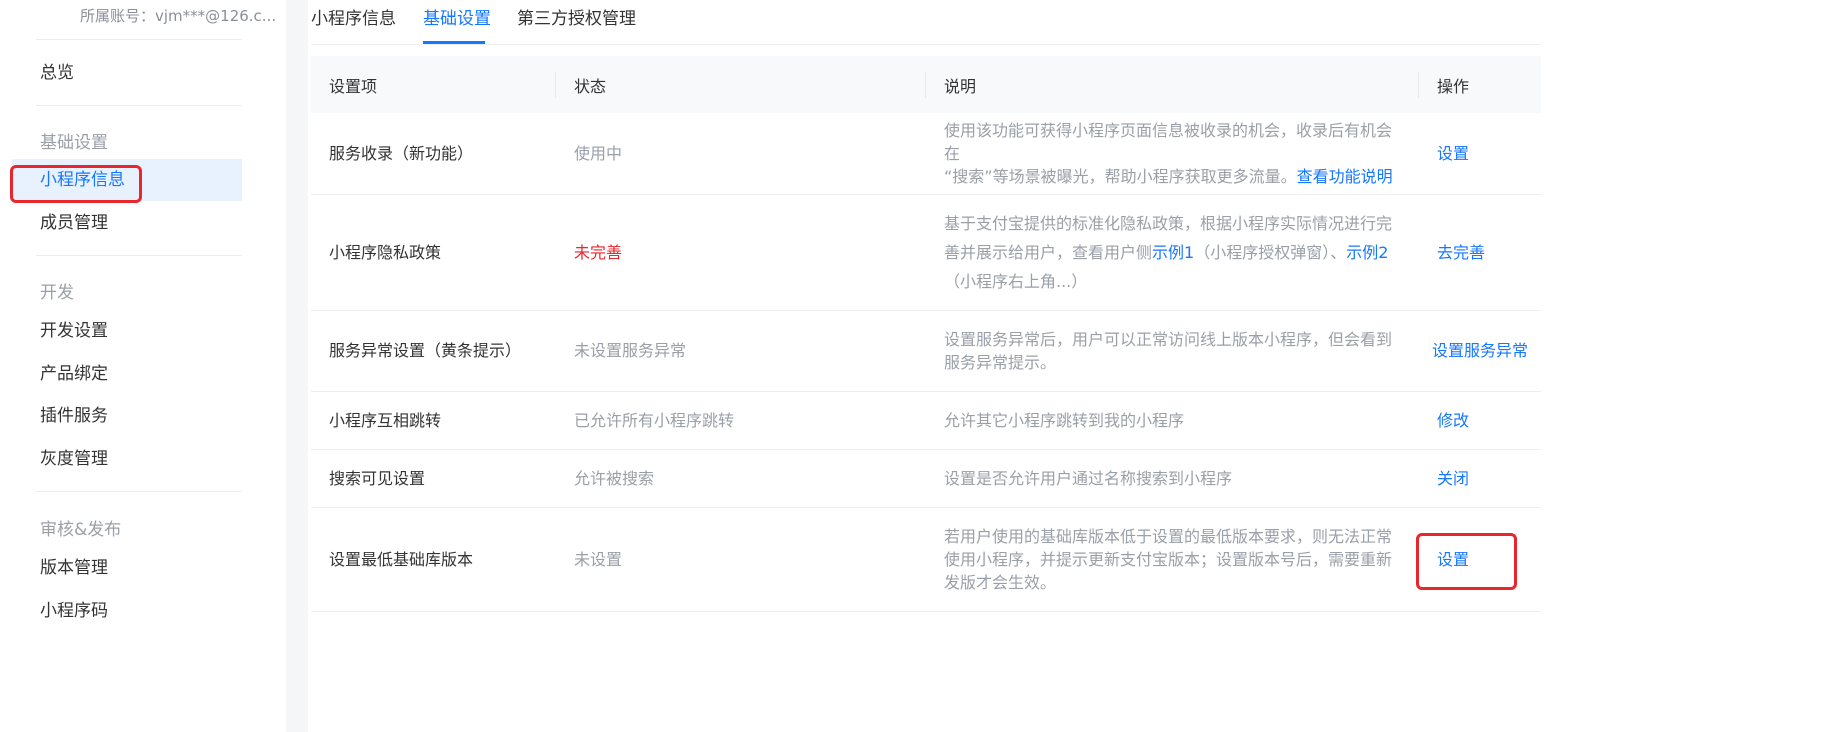  I want to click on row-item-name: 服务收录（新功能）, so click(433, 154).